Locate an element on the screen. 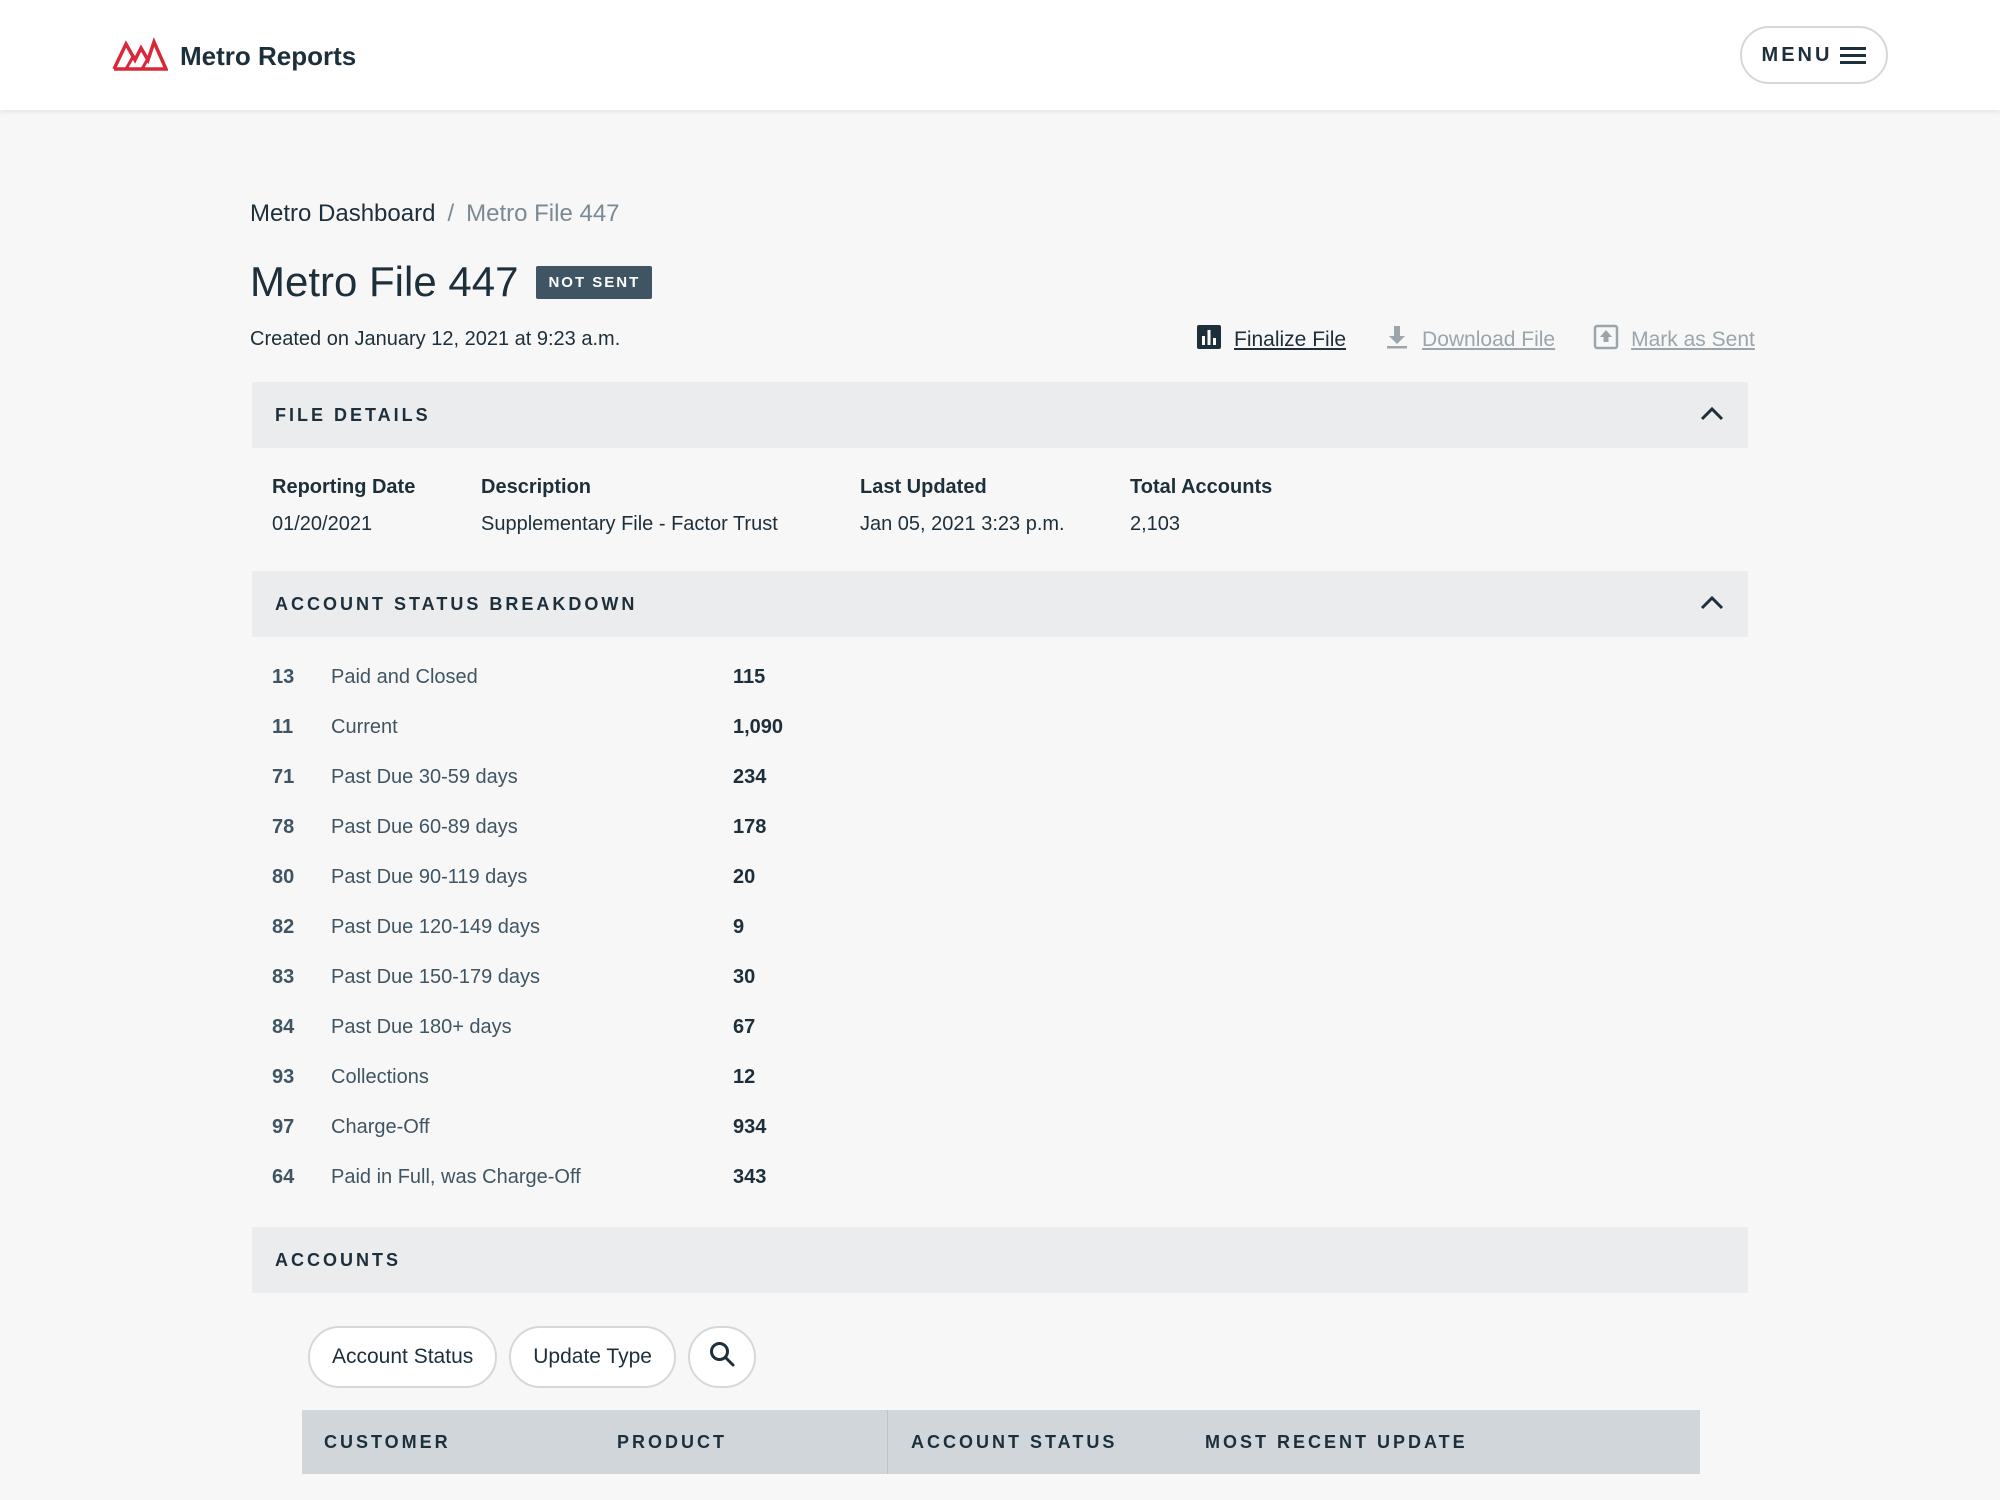 The width and height of the screenshot is (2000, 1500). finalize-file-button: Finalize File is located at coordinates (1271, 340).